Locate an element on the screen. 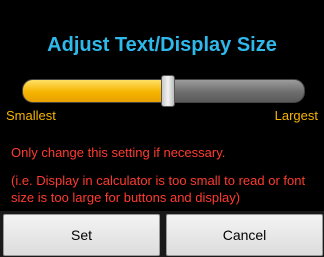 This screenshot has width=324, height=257. slider-min-label: Smallest is located at coordinates (31, 115).